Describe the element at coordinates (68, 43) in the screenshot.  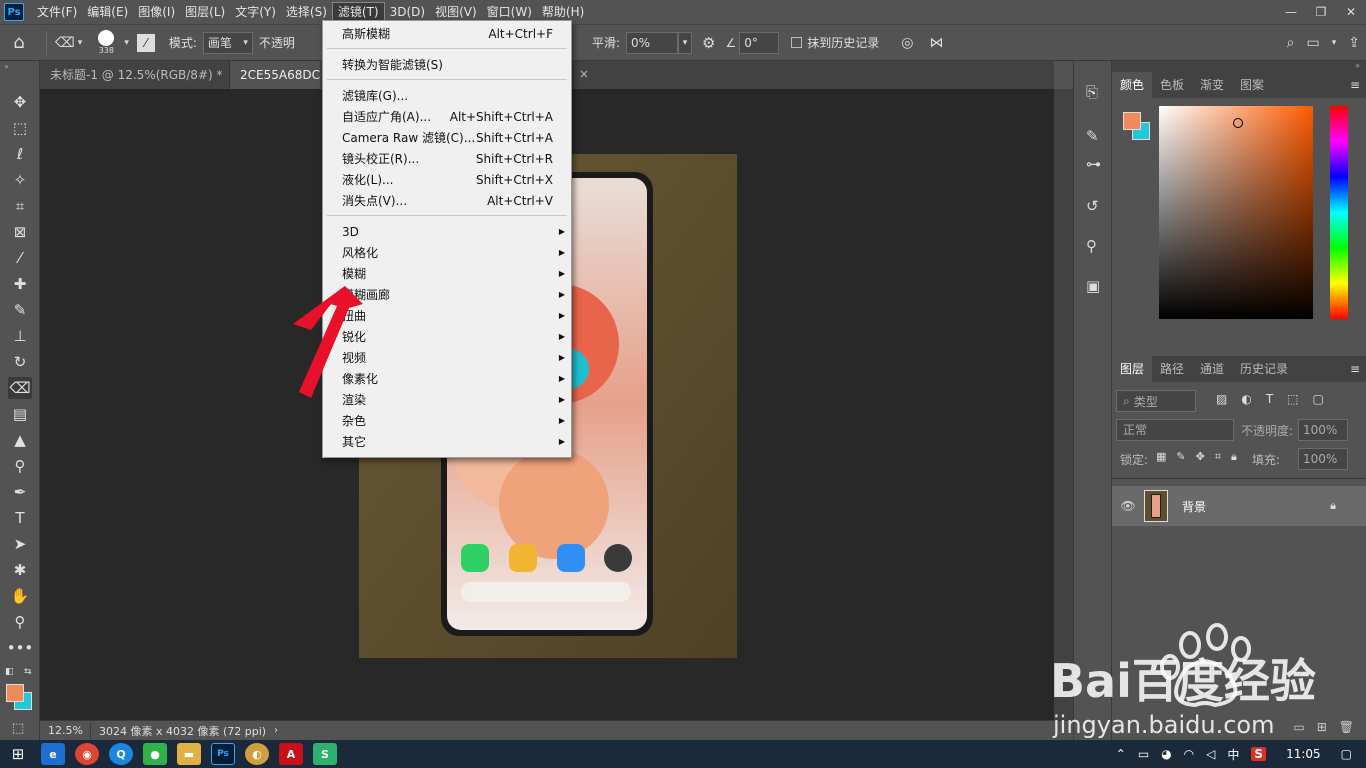
I see `tool-preset-picker: ⌫ ▾` at that location.